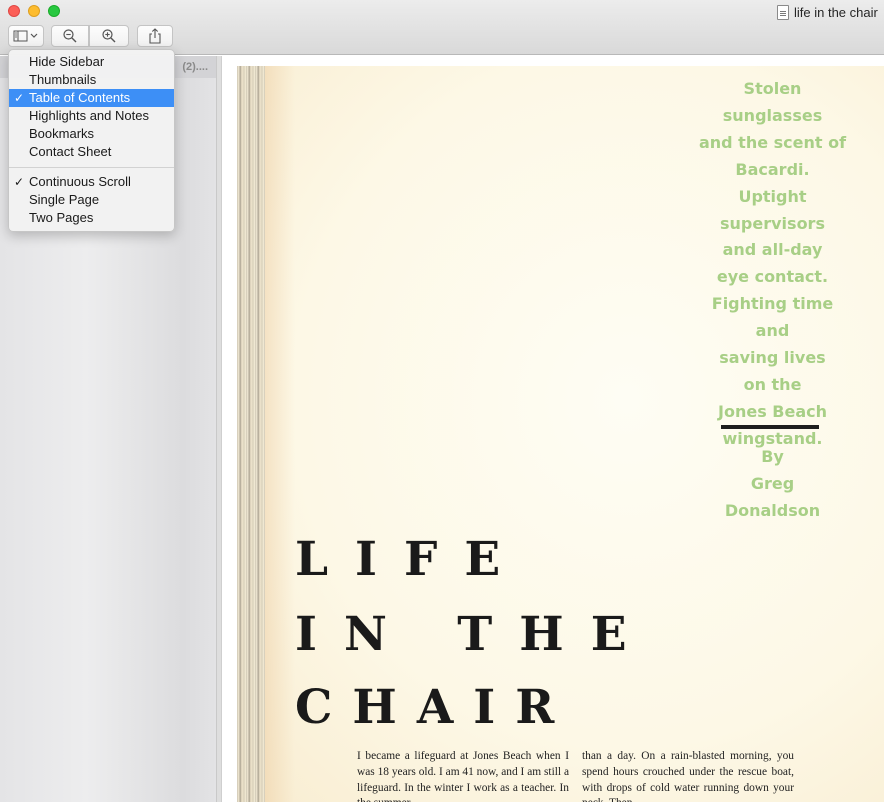  Describe the element at coordinates (435, 707) in the screenshot. I see `headline-line-3: CHAIR` at that location.